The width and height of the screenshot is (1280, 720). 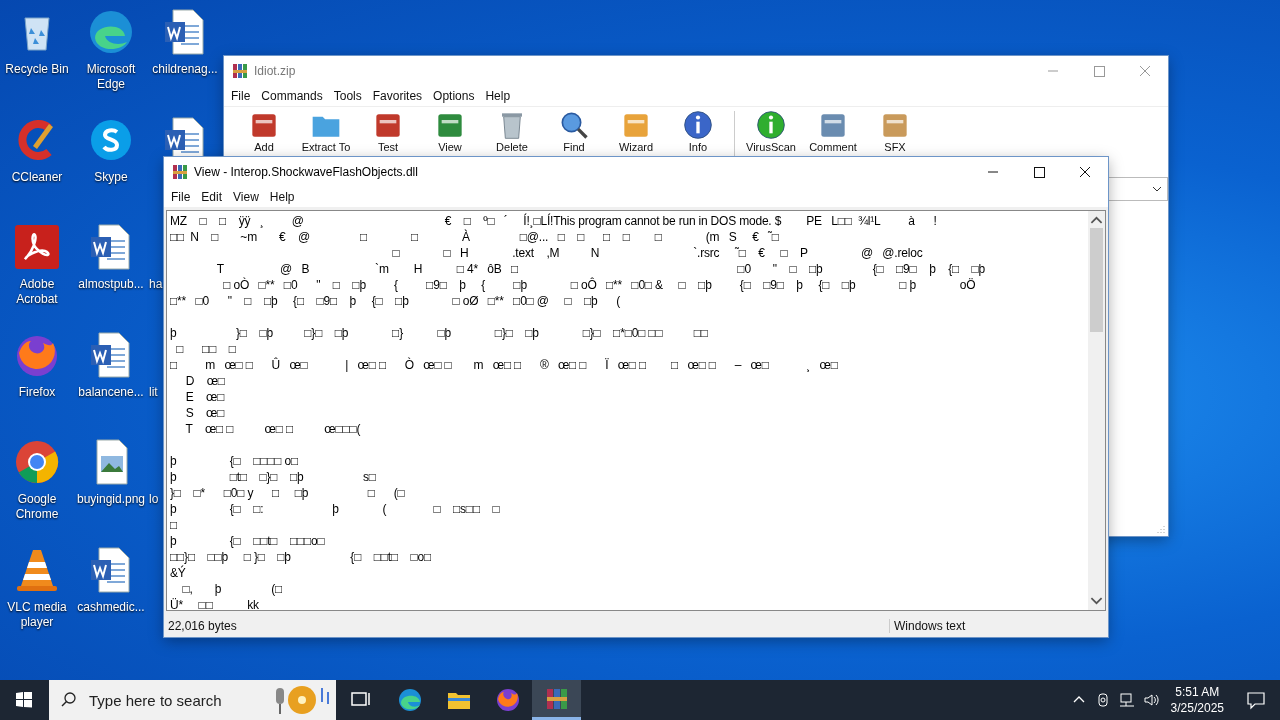 I want to click on notifications-icon, so click(x=1256, y=700).